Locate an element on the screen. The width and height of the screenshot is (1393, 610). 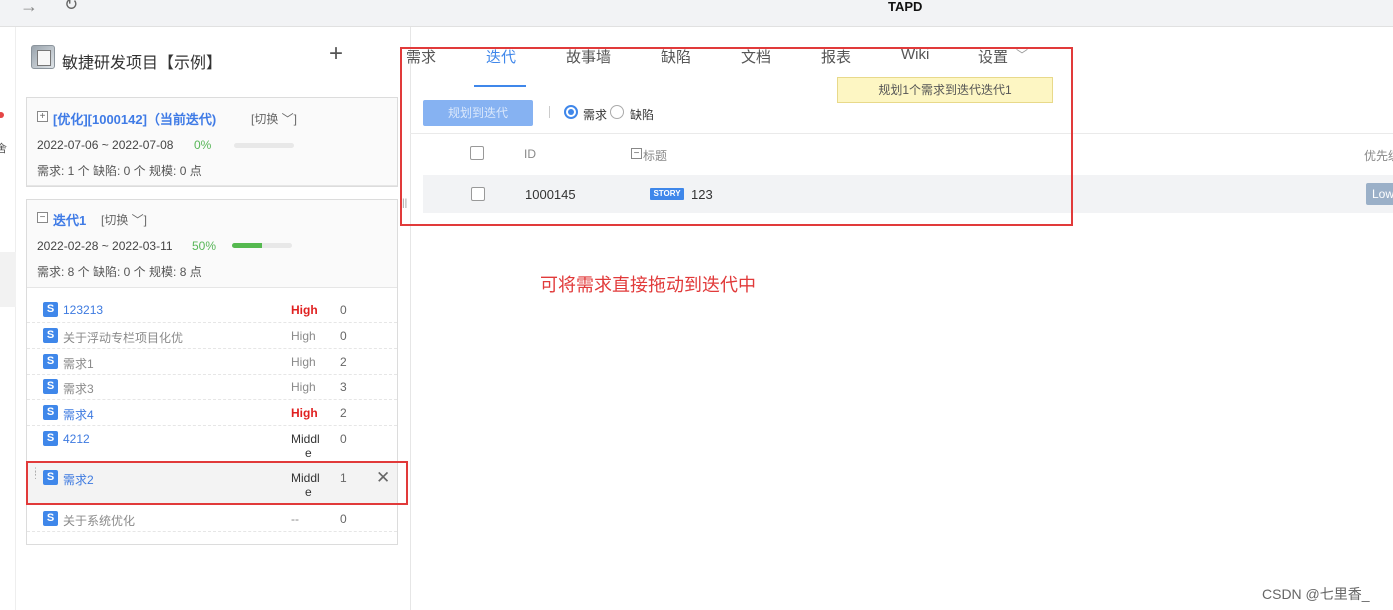
iteration-dates: 2022-02-28 ~ 2022-03-11 is located at coordinates (105, 246).